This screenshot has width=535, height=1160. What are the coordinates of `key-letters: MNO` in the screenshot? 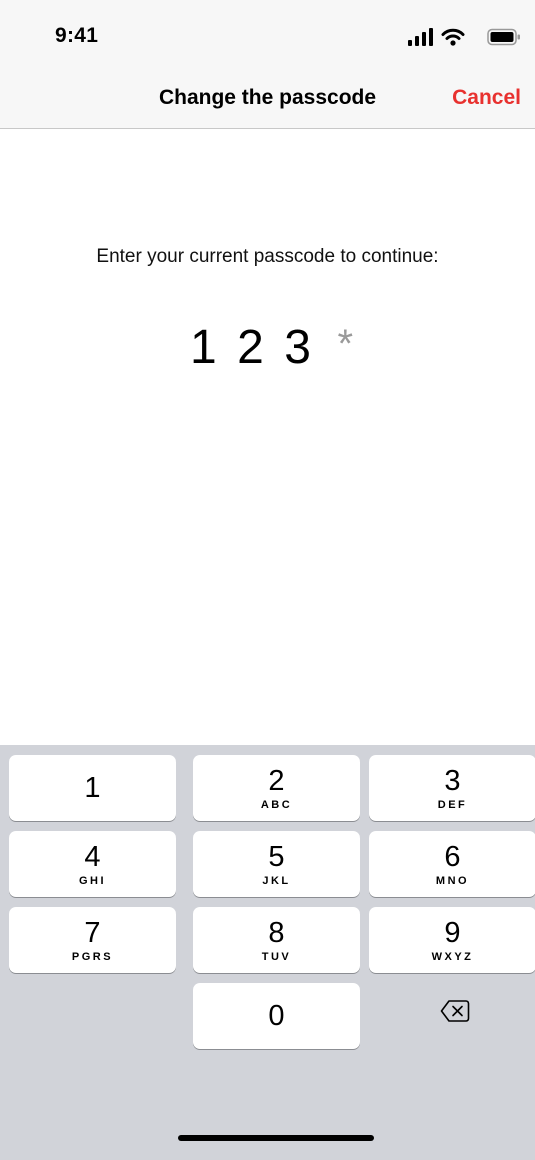 It's located at (452, 881).